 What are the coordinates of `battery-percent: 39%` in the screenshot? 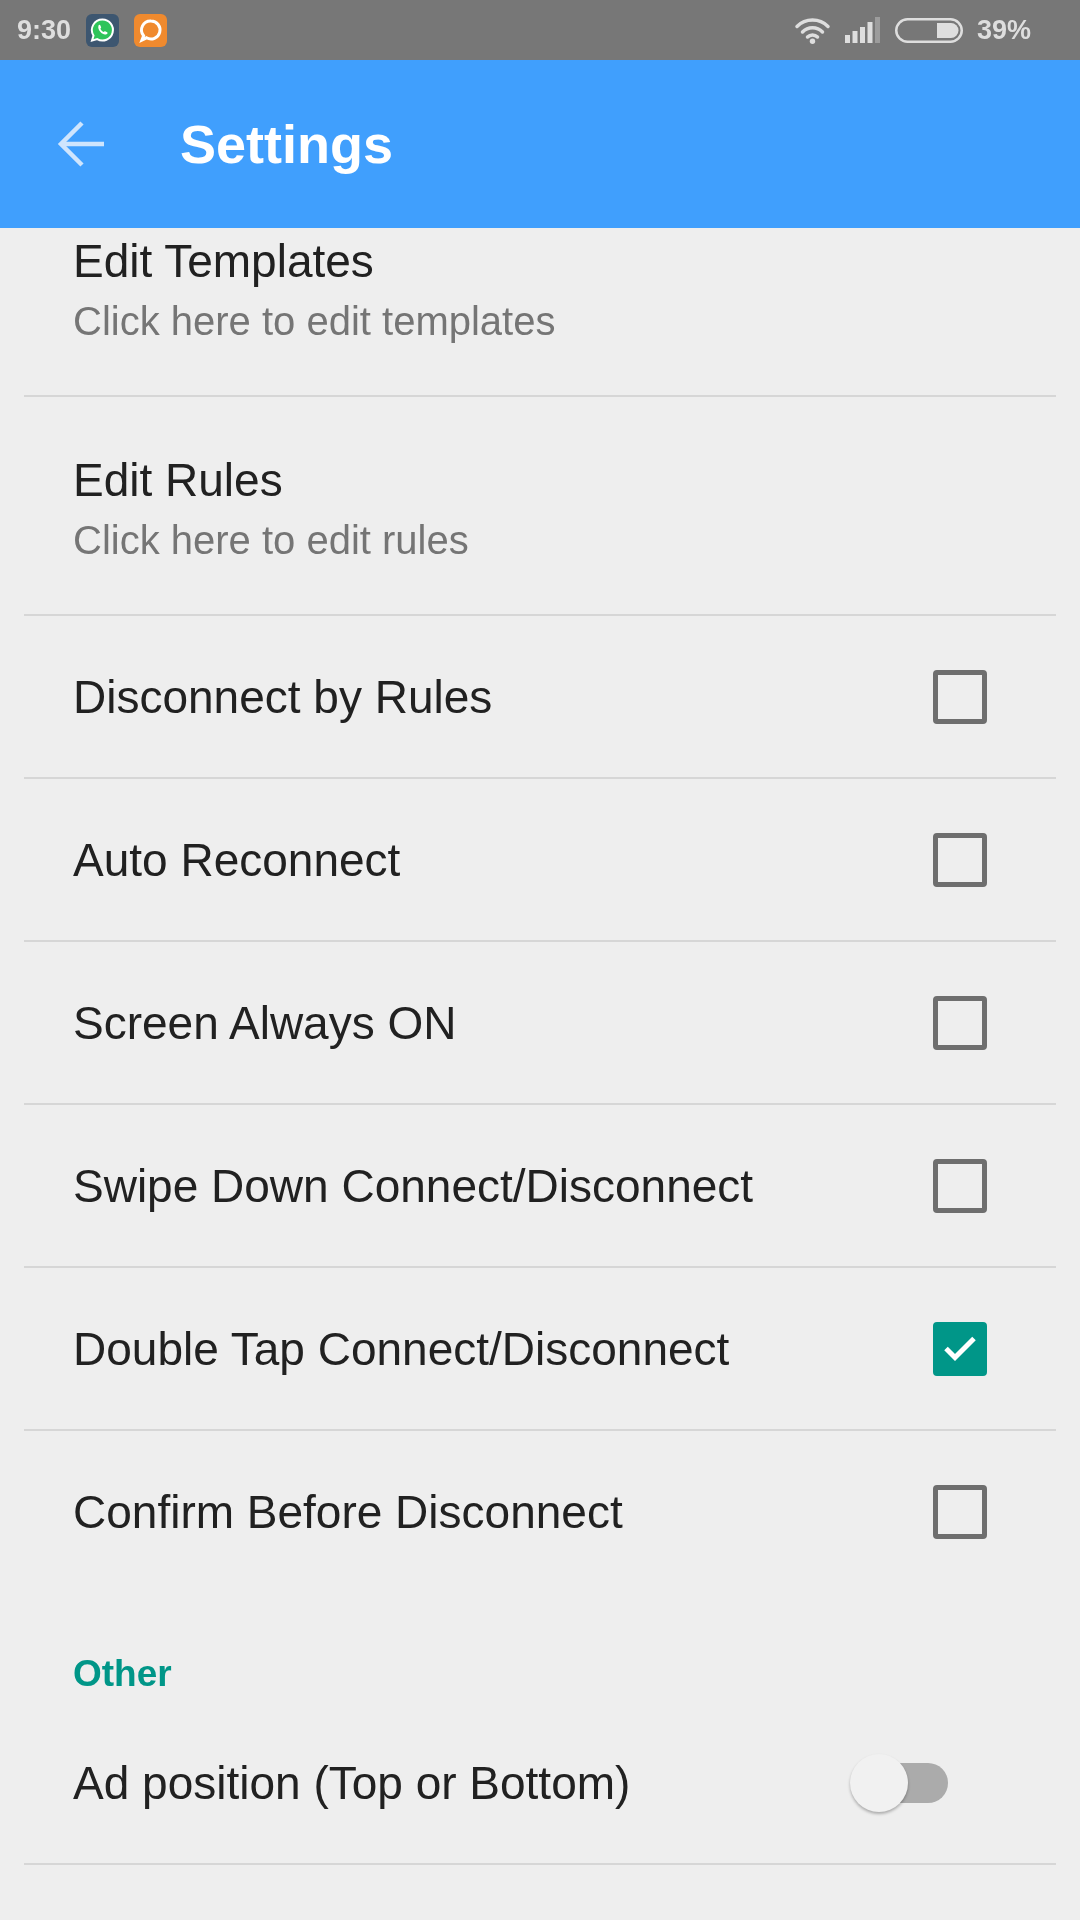 It's located at (1003, 30).